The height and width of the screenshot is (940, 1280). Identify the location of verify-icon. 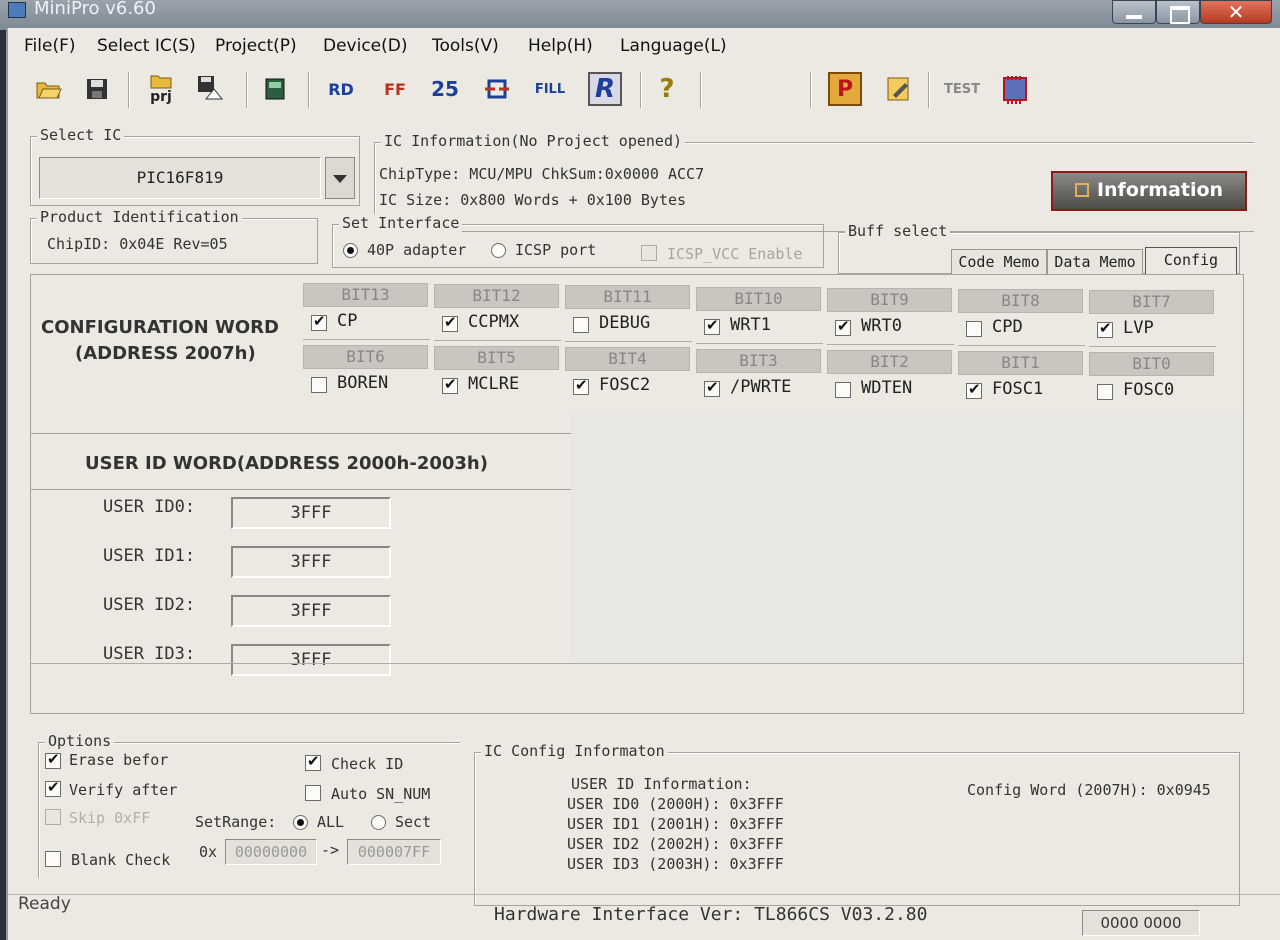
(497, 89).